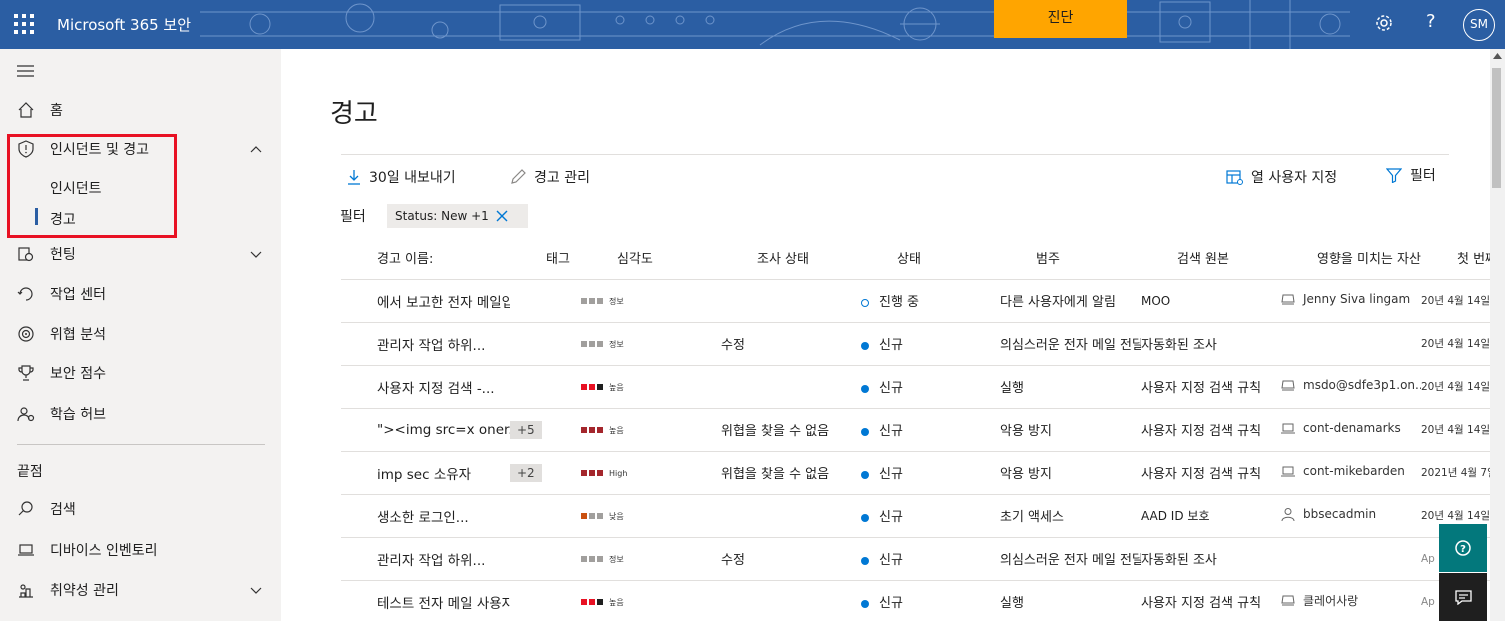 This screenshot has height=621, width=1505. What do you see at coordinates (1345, 299) in the screenshot?
I see `impacted-asset: Jenny Siva lingam` at bounding box center [1345, 299].